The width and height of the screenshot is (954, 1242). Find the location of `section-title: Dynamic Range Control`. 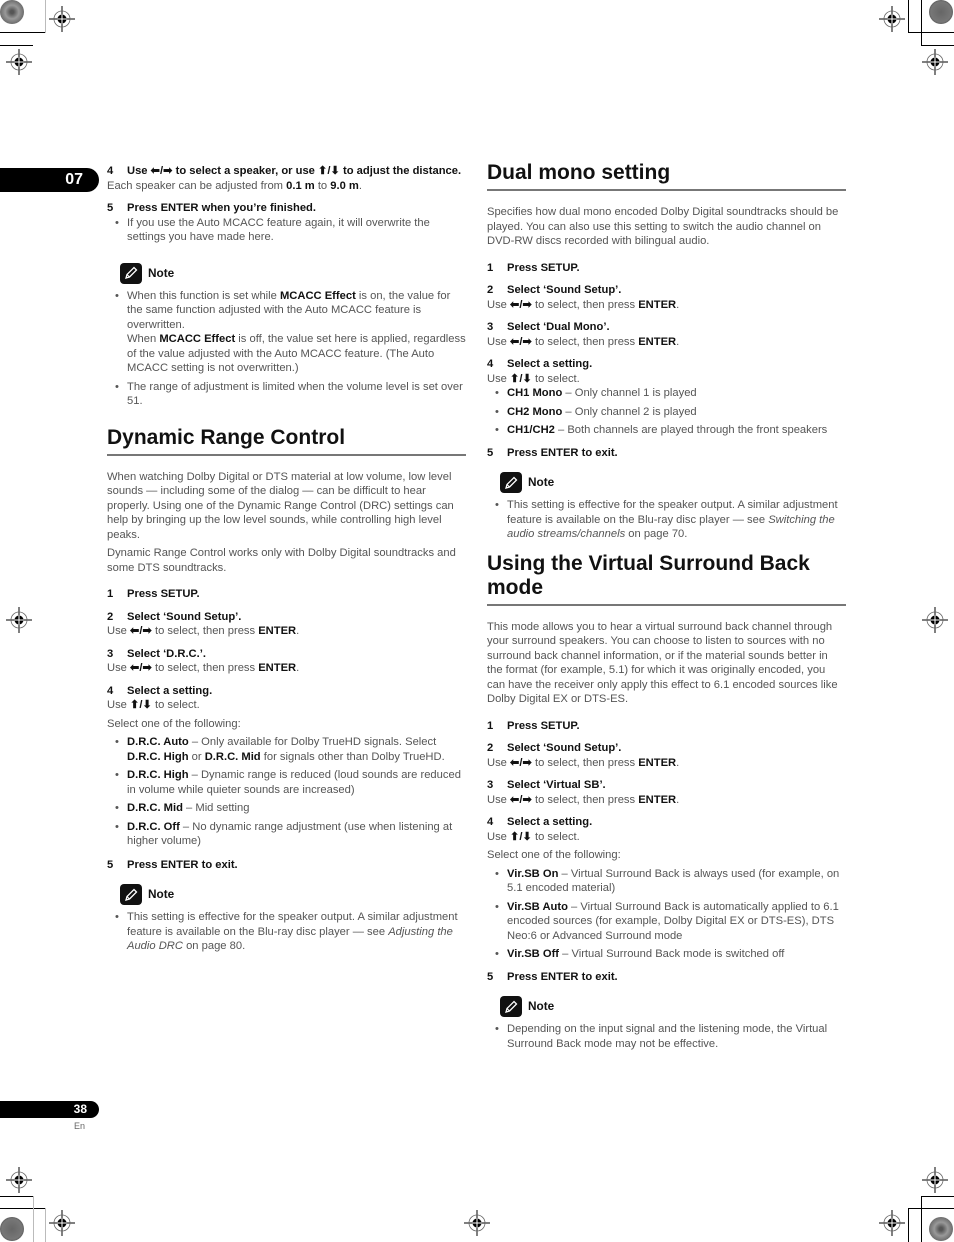

section-title: Dynamic Range Control is located at coordinates (286, 441).